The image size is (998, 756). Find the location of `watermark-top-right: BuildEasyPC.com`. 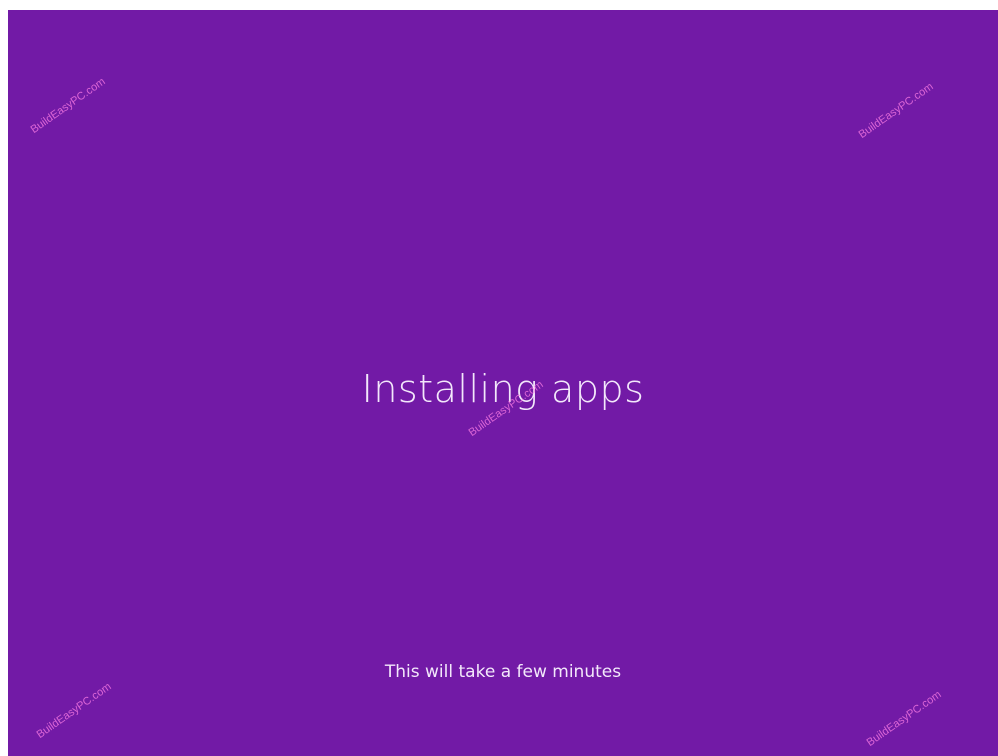

watermark-top-right: BuildEasyPC.com is located at coordinates (896, 110).